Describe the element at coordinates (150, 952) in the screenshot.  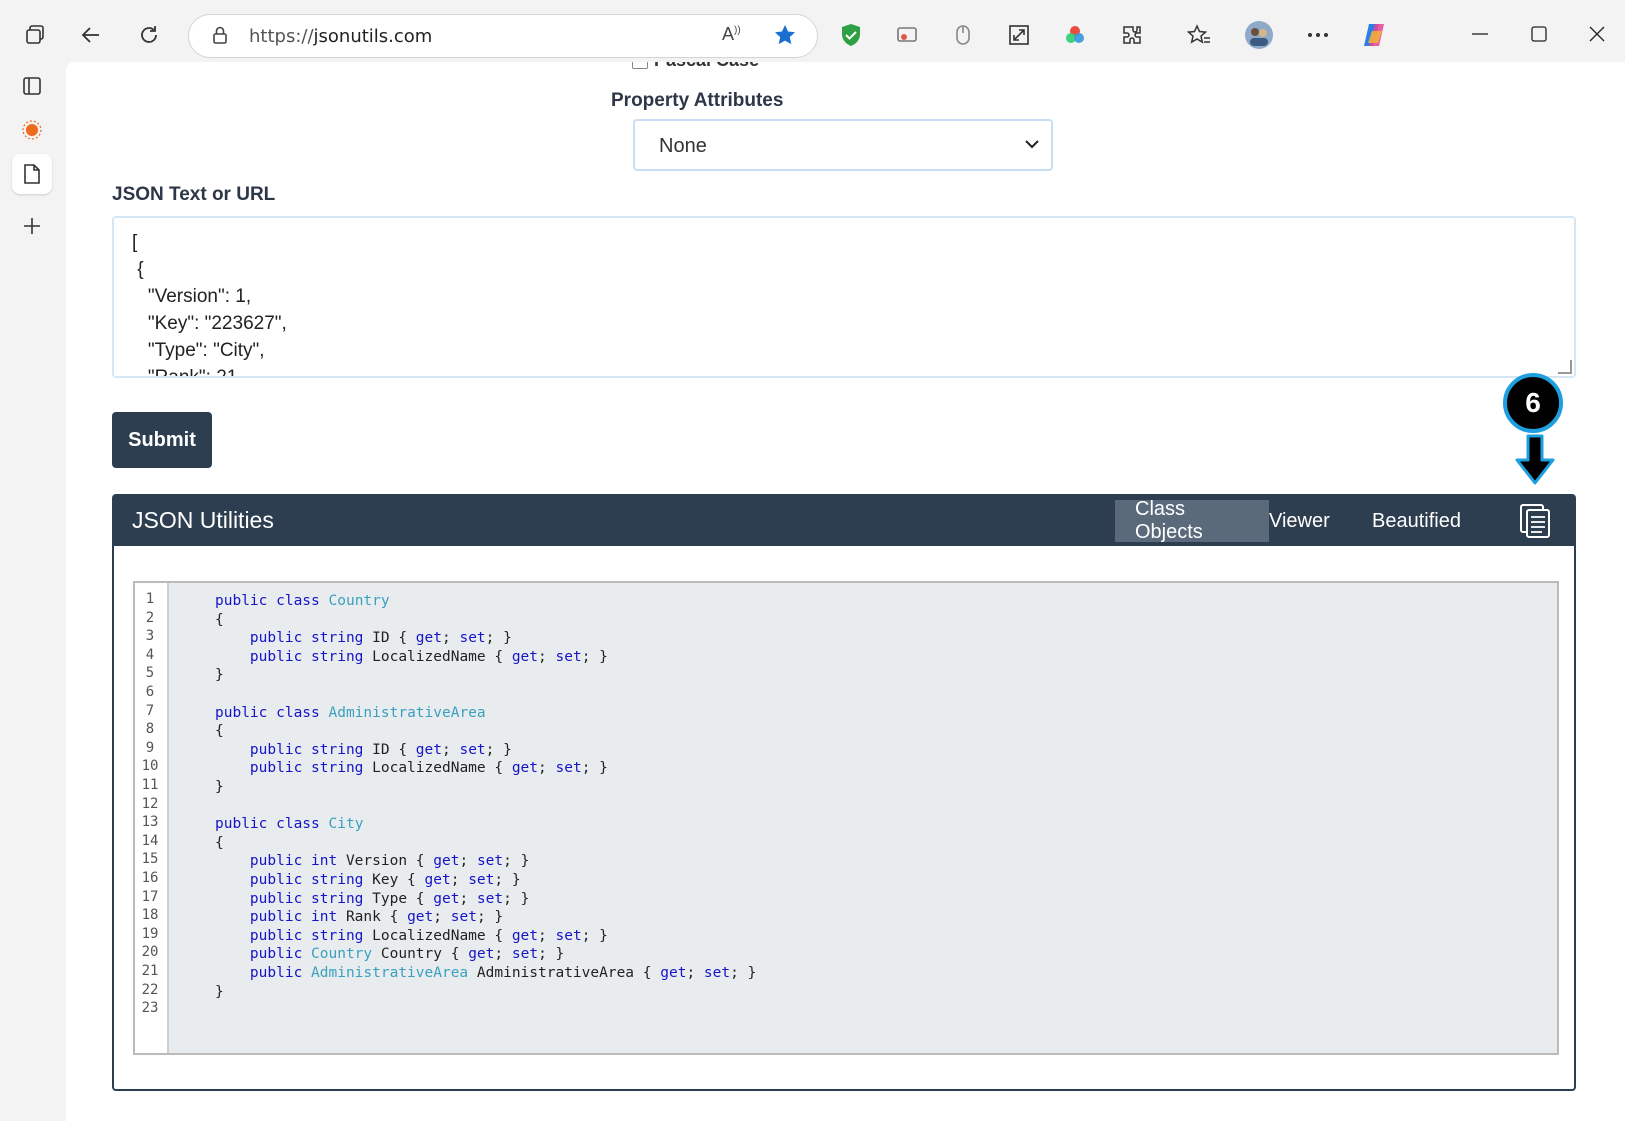
I see `line-number: 20` at that location.